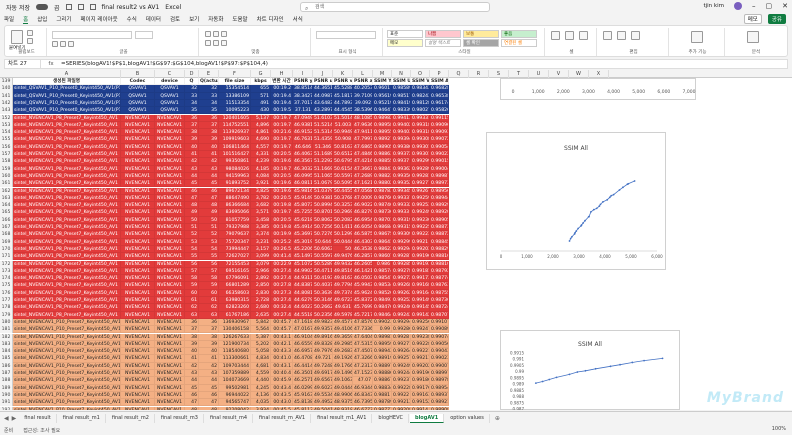 The image size is (792, 435). What do you see at coordinates (401, 169) in the screenshot?
I see `table-cell: 0.99362` at bounding box center [401, 169].